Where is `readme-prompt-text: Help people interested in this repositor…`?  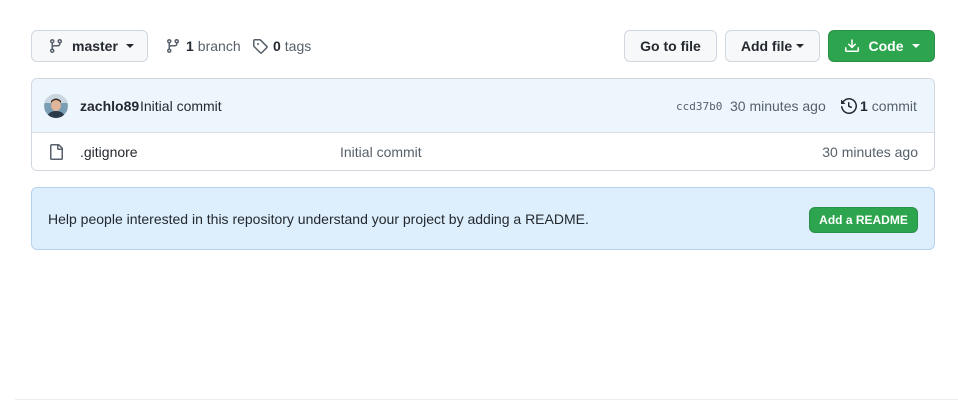
readme-prompt-text: Help people interested in this repositor… is located at coordinates (318, 218).